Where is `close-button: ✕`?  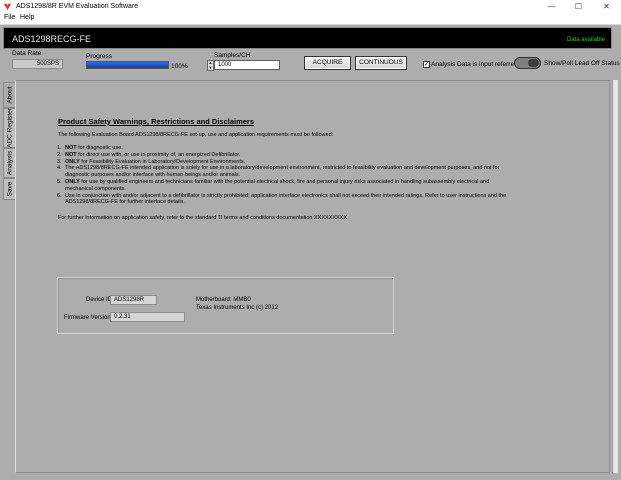 close-button: ✕ is located at coordinates (606, 7).